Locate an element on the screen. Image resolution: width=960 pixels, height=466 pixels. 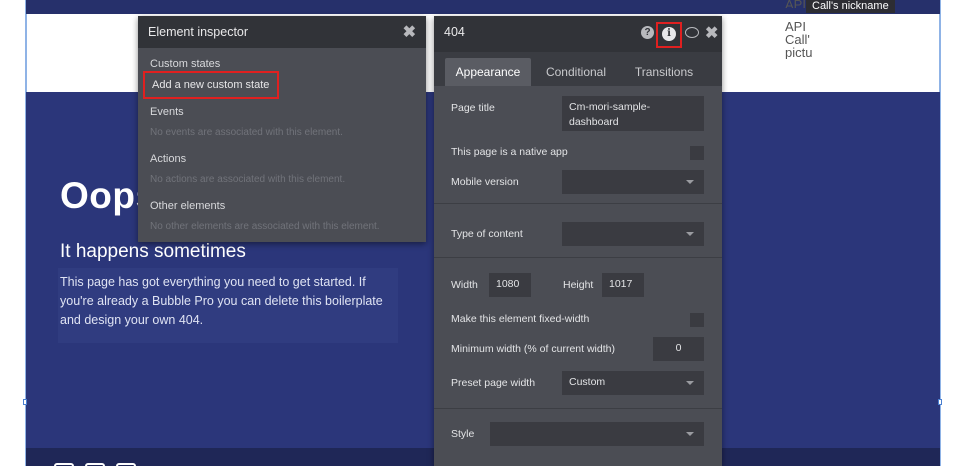
native-app-checkbox is located at coordinates (697, 153).